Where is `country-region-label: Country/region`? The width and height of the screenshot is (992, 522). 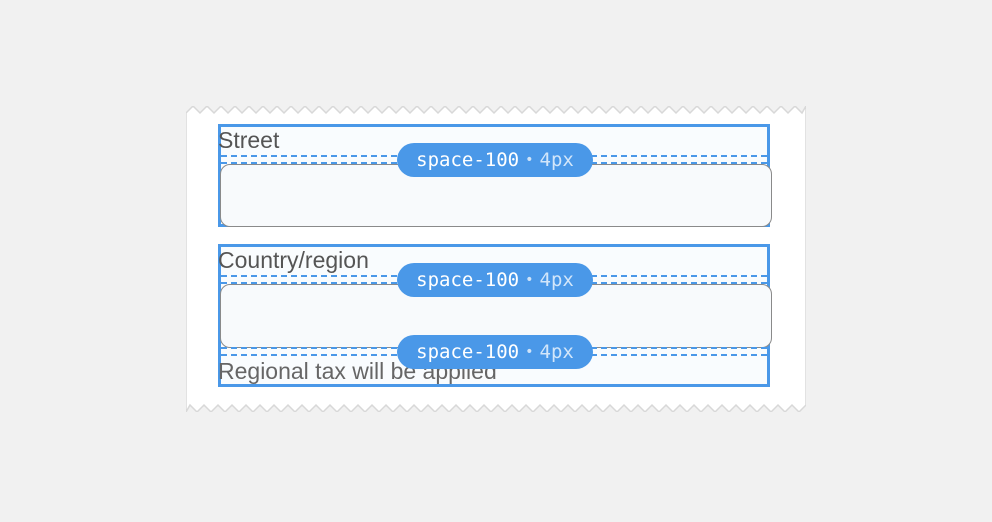 country-region-label: Country/region is located at coordinates (293, 260).